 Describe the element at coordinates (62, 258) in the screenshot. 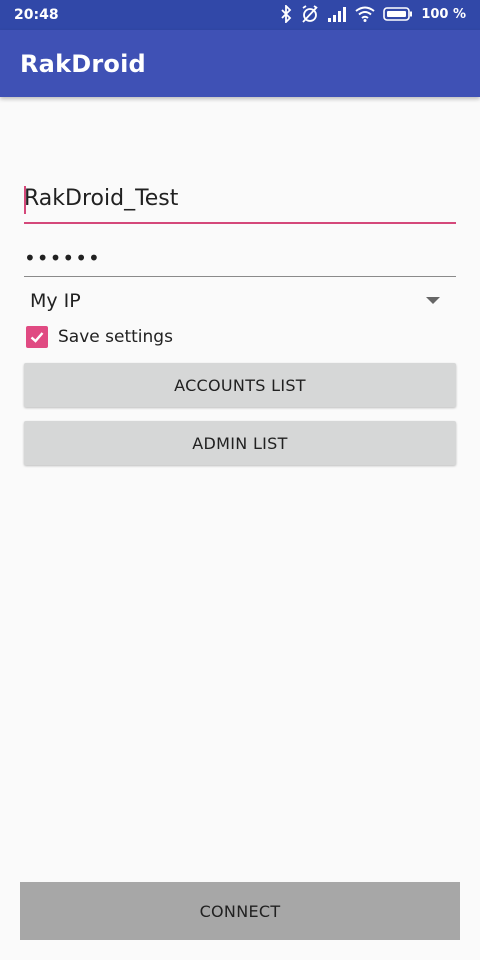

I see `password-value: ••••••` at that location.